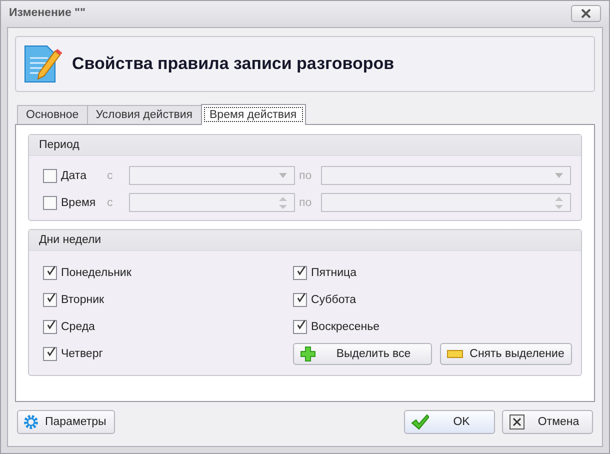 This screenshot has width=610, height=454. Describe the element at coordinates (233, 64) in the screenshot. I see `dialog-heading: Свойства правила записи разговоров` at that location.